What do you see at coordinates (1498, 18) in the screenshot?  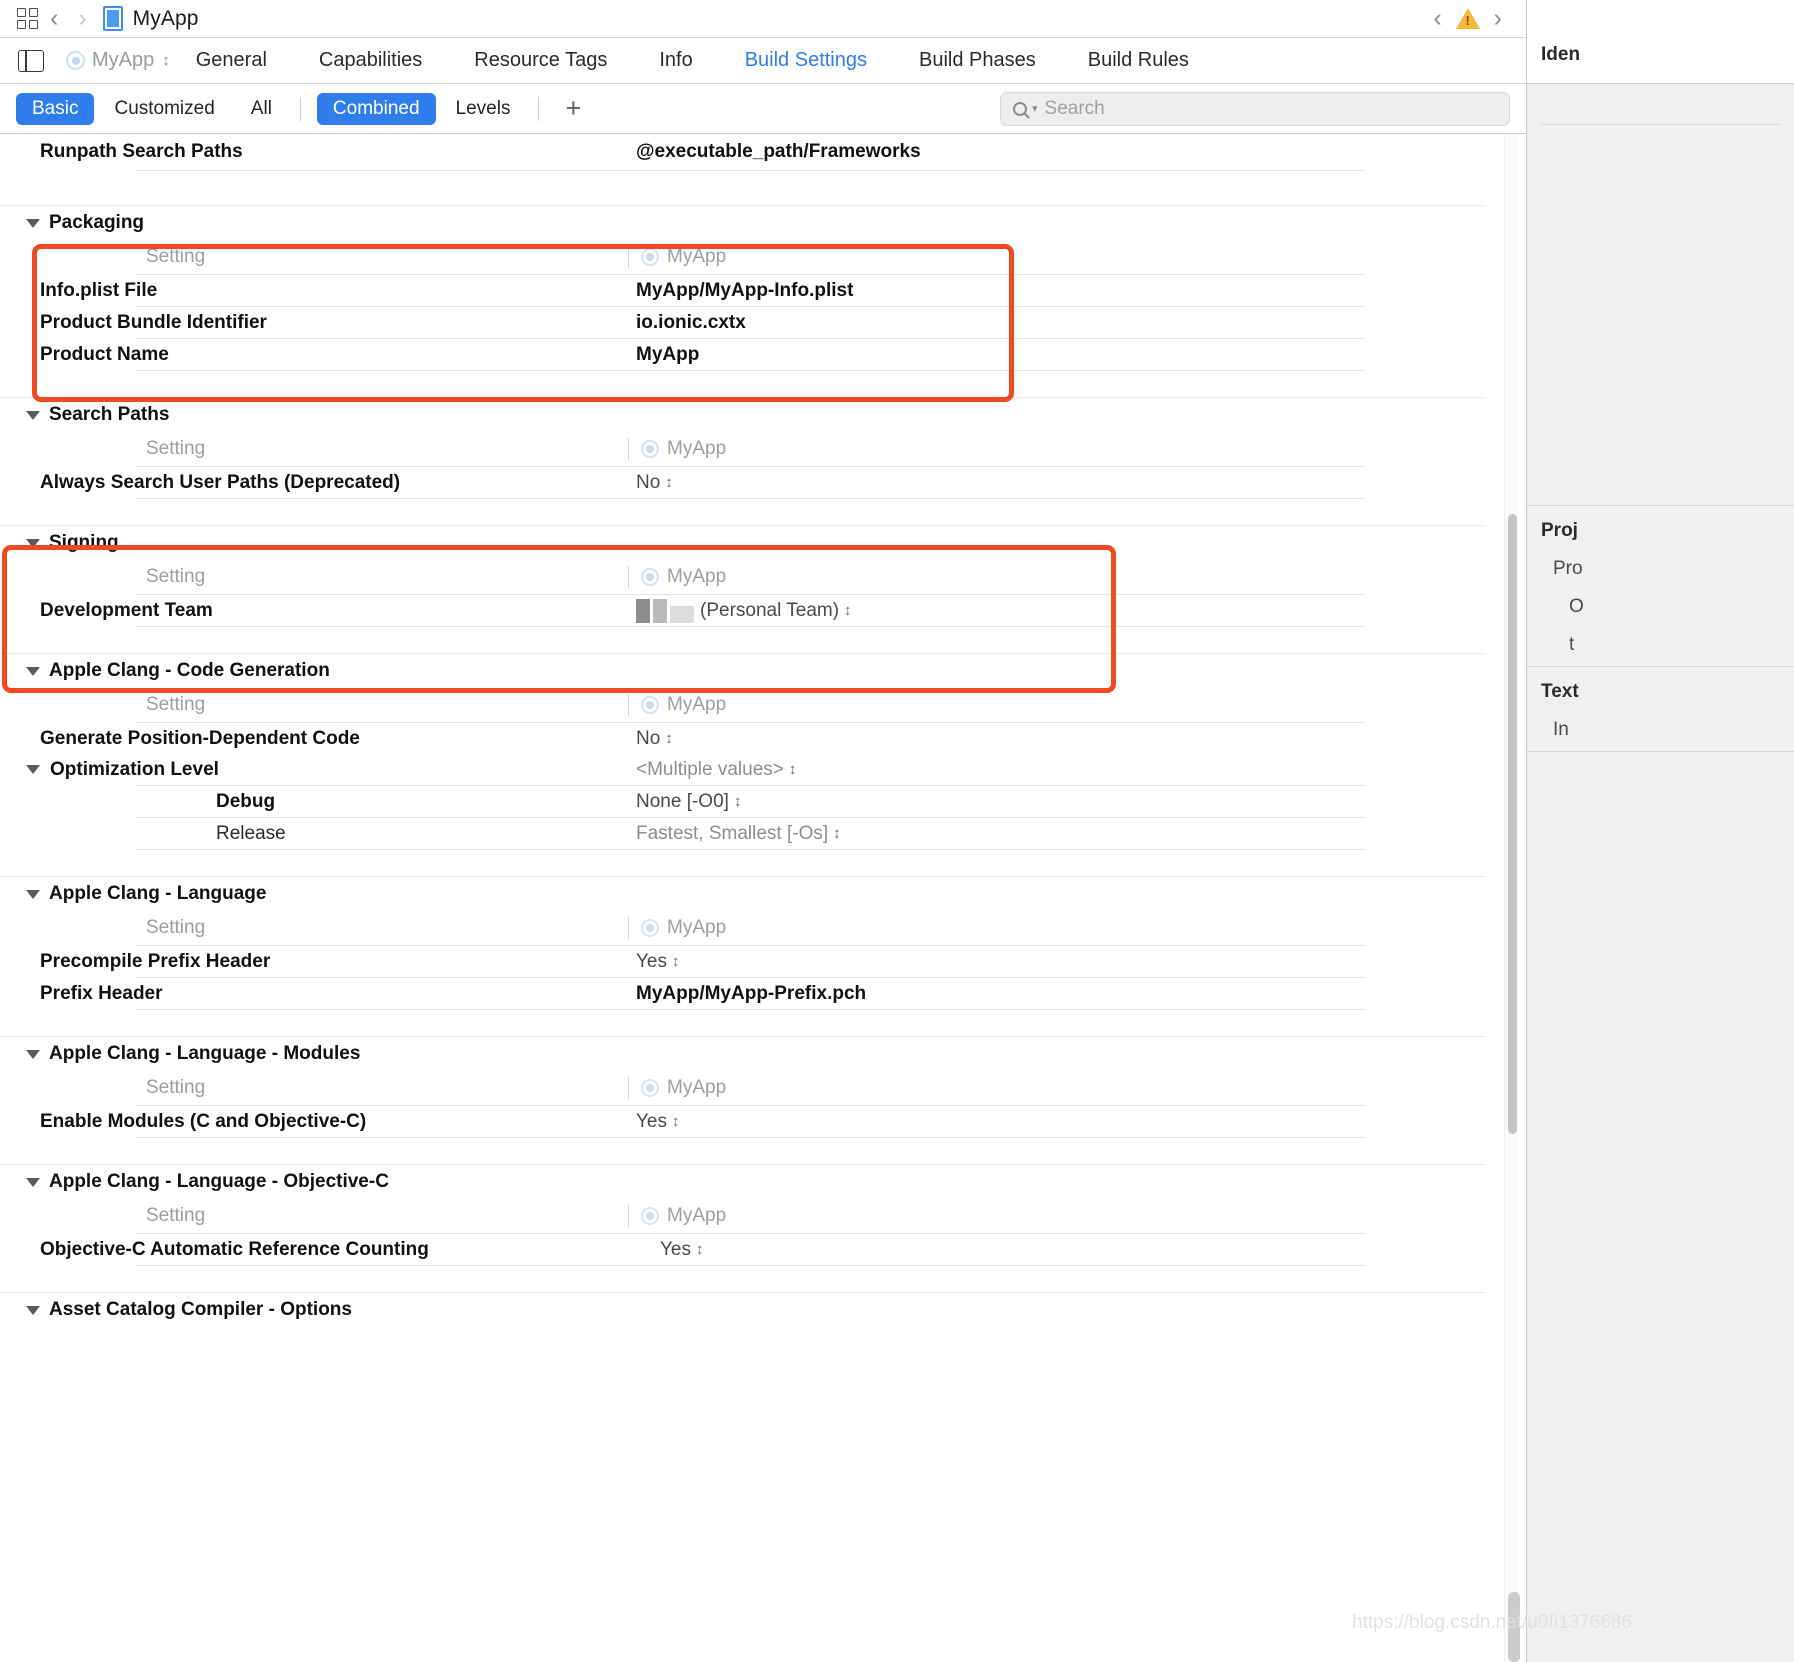 I see `issue-next-chevron-right-icon: ›` at bounding box center [1498, 18].